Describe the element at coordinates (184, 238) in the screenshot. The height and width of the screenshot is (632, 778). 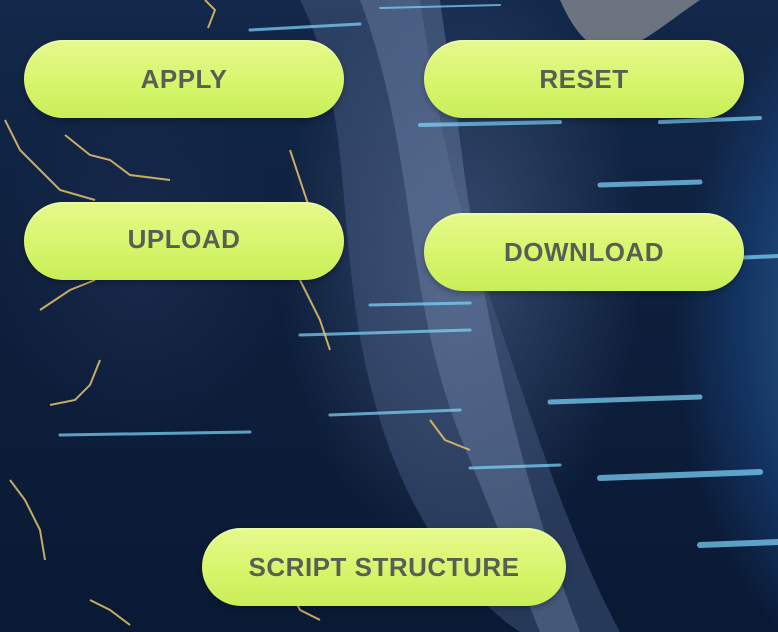
I see `upload-button-label: UPLOAD` at that location.